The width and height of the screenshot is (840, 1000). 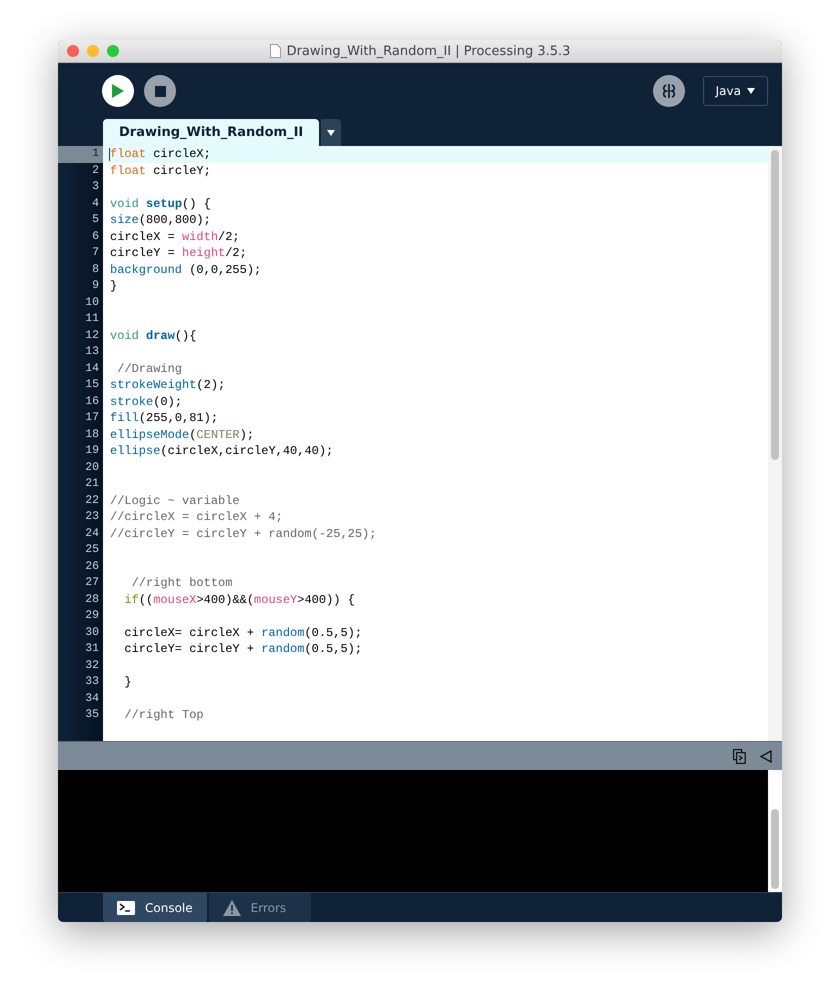 What do you see at coordinates (182, 434) in the screenshot?
I see `code-line: ellipseMode(CENTER);` at bounding box center [182, 434].